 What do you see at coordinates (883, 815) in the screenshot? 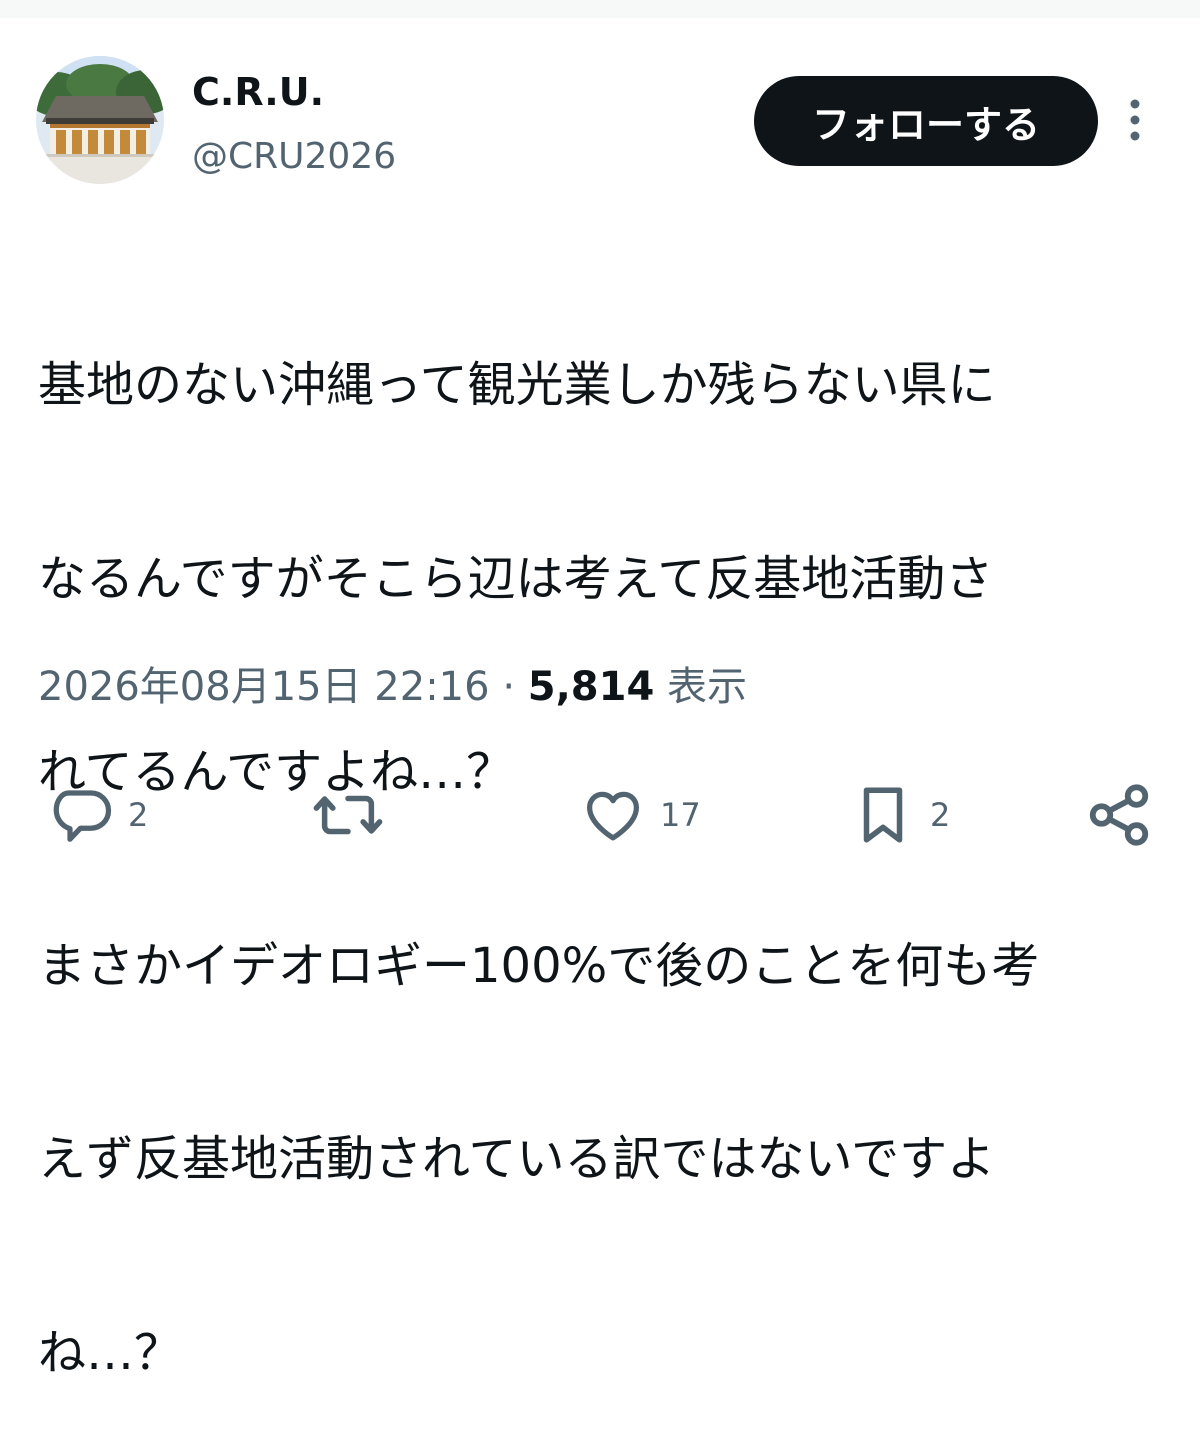
I see `bookmark-icon` at bounding box center [883, 815].